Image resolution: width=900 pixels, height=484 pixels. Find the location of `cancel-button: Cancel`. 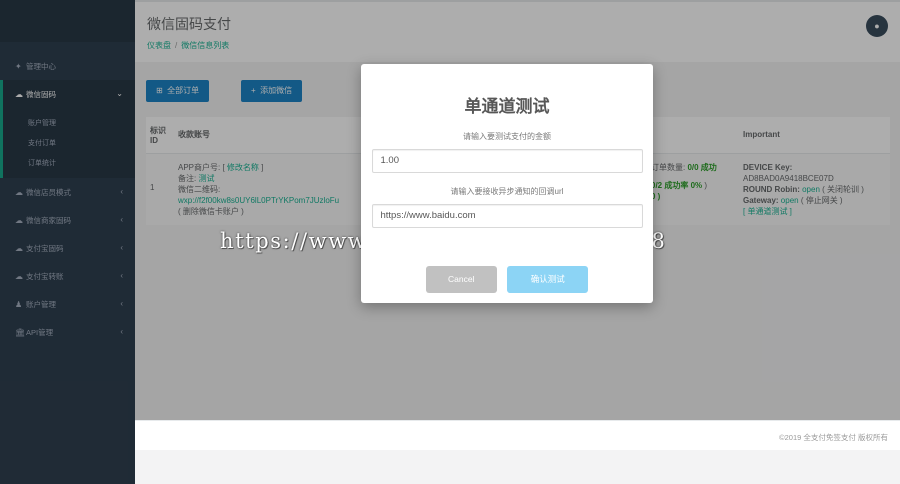

cancel-button: Cancel is located at coordinates (461, 279).